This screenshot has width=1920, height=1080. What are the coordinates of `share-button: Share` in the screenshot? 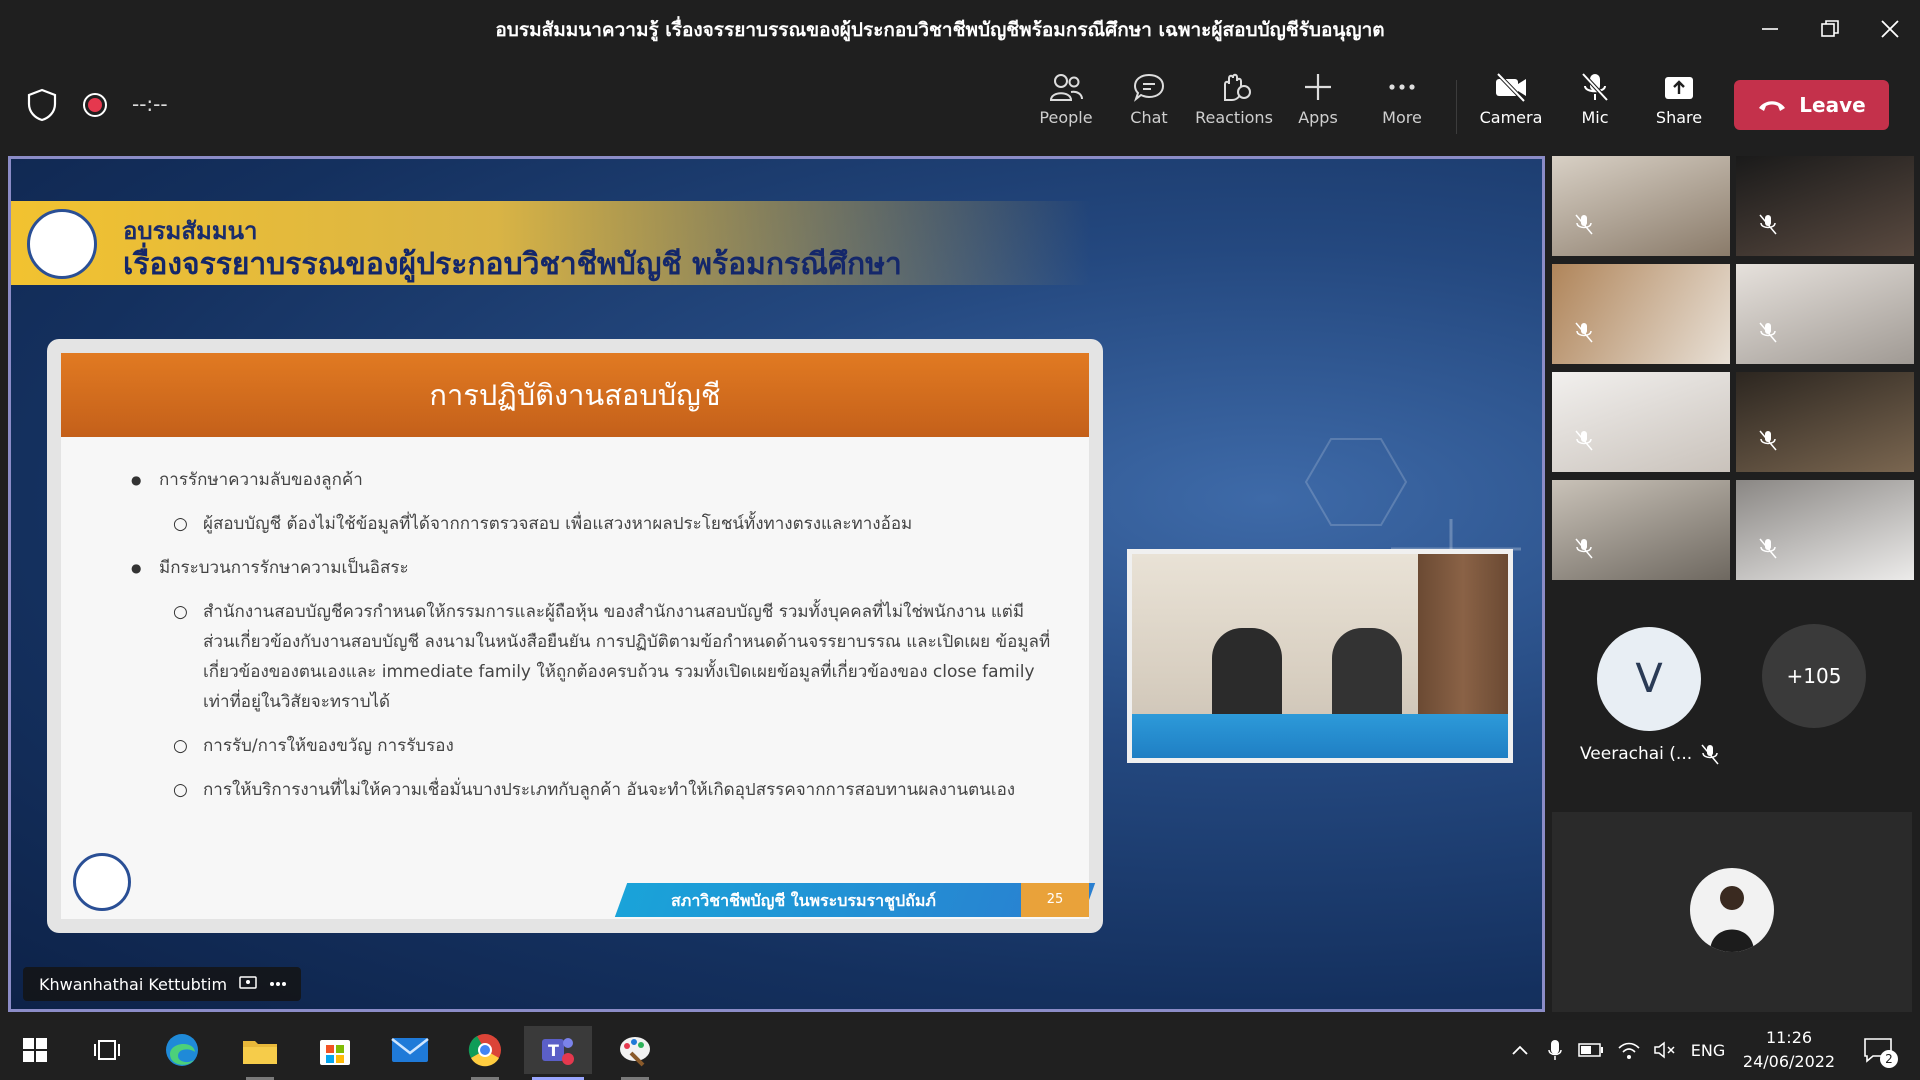 It's located at (1679, 107).